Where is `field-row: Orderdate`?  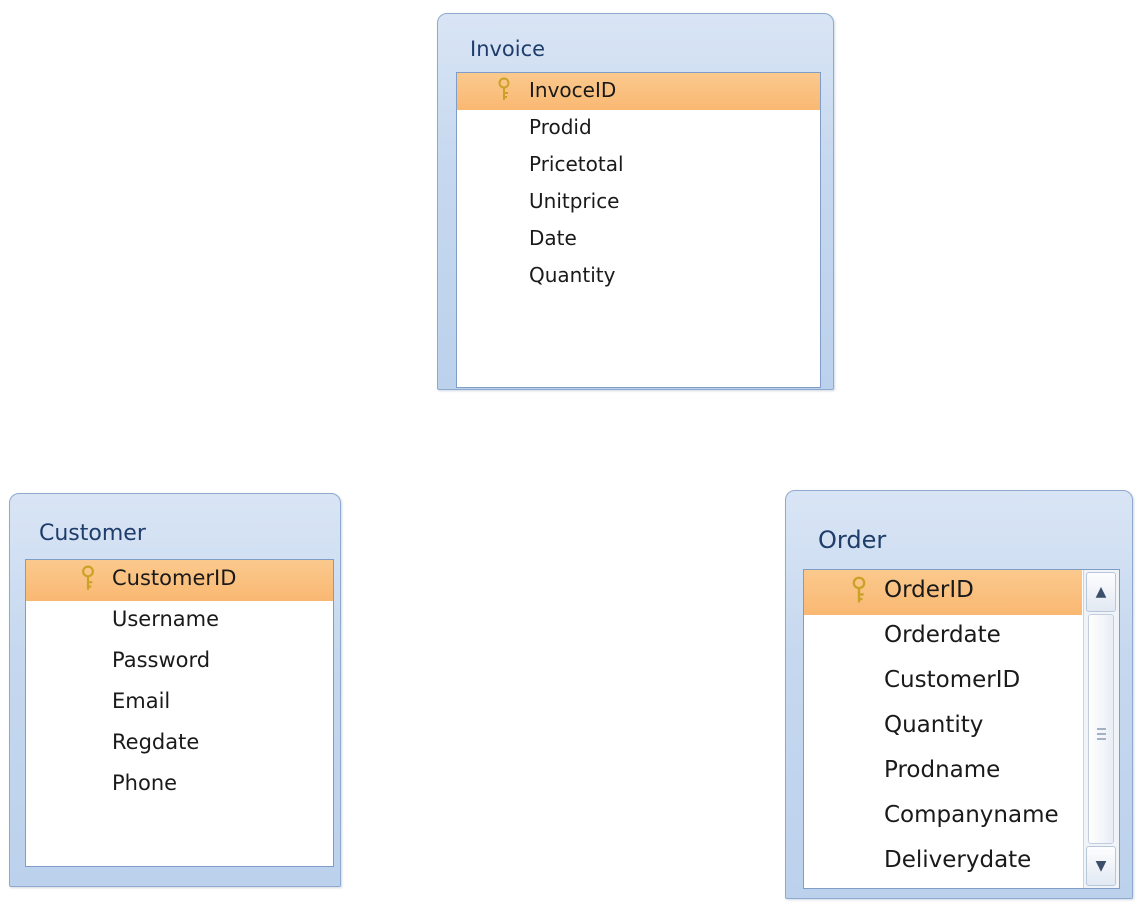
field-row: Orderdate is located at coordinates (943, 637).